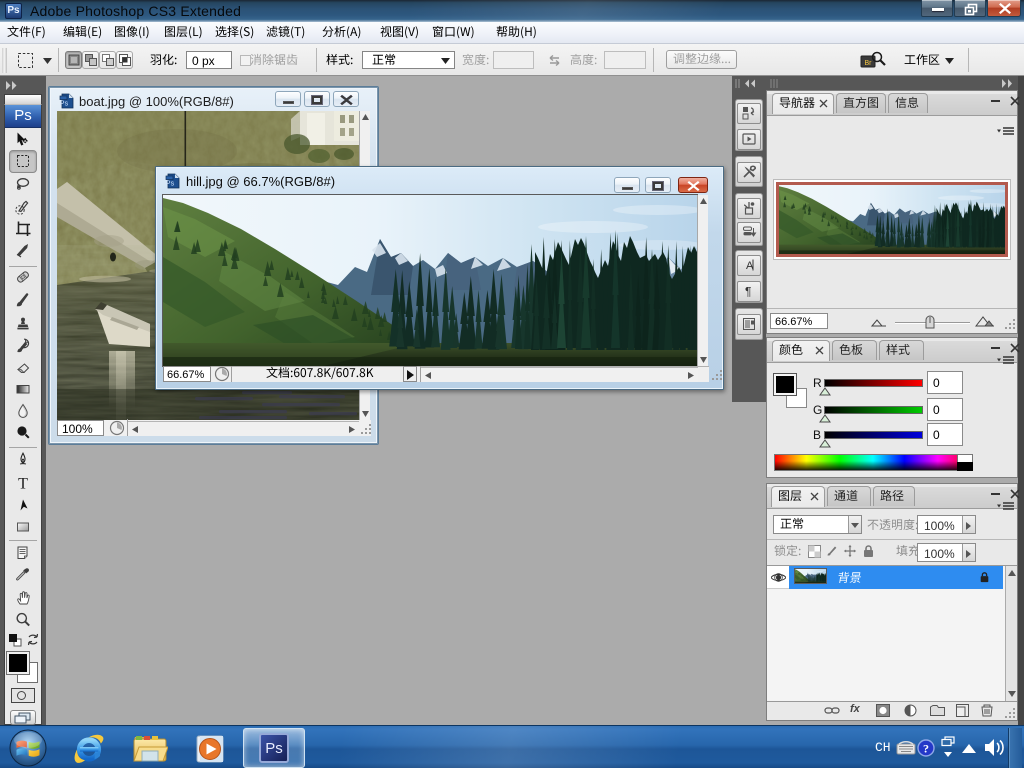 This screenshot has width=1024, height=768. I want to click on svg-text: Br, so click(869, 63).